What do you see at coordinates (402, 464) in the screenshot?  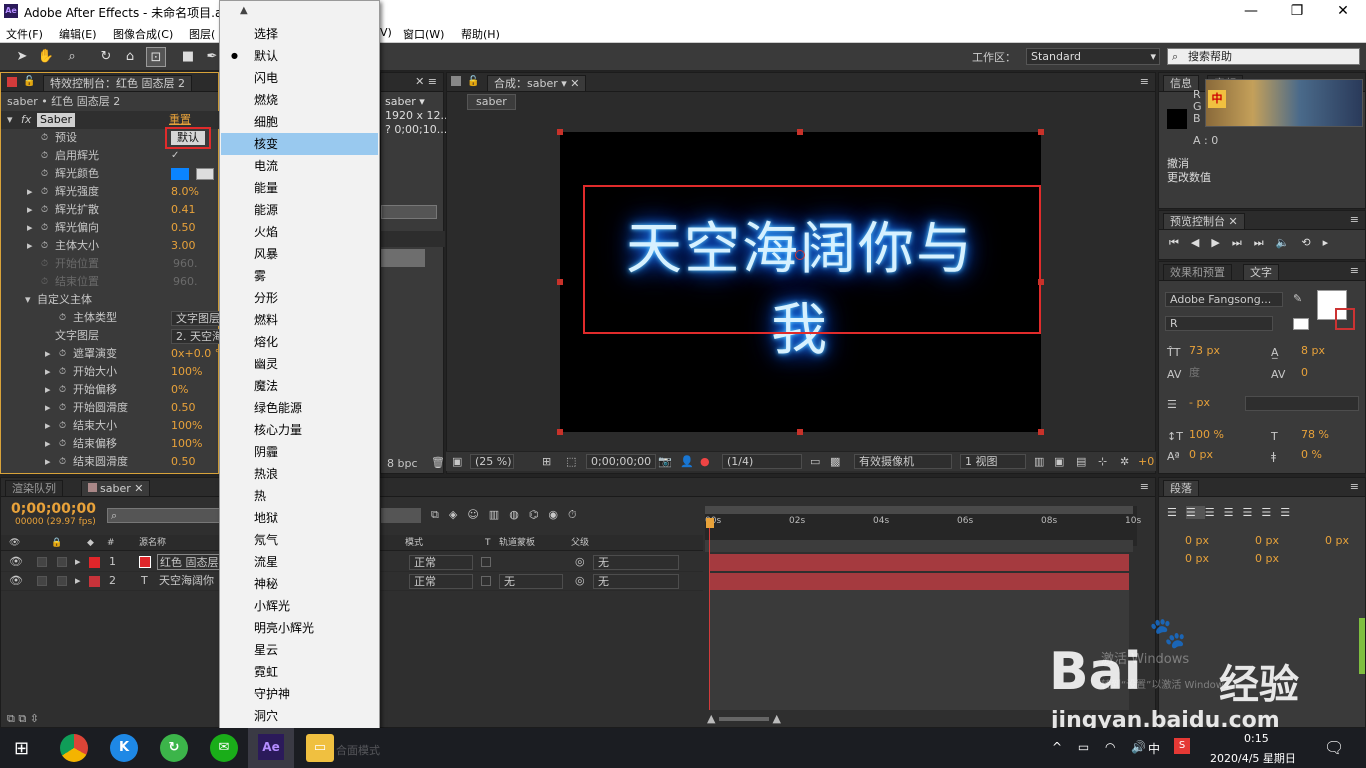 I see `bpc-label: 8 bpc` at bounding box center [402, 464].